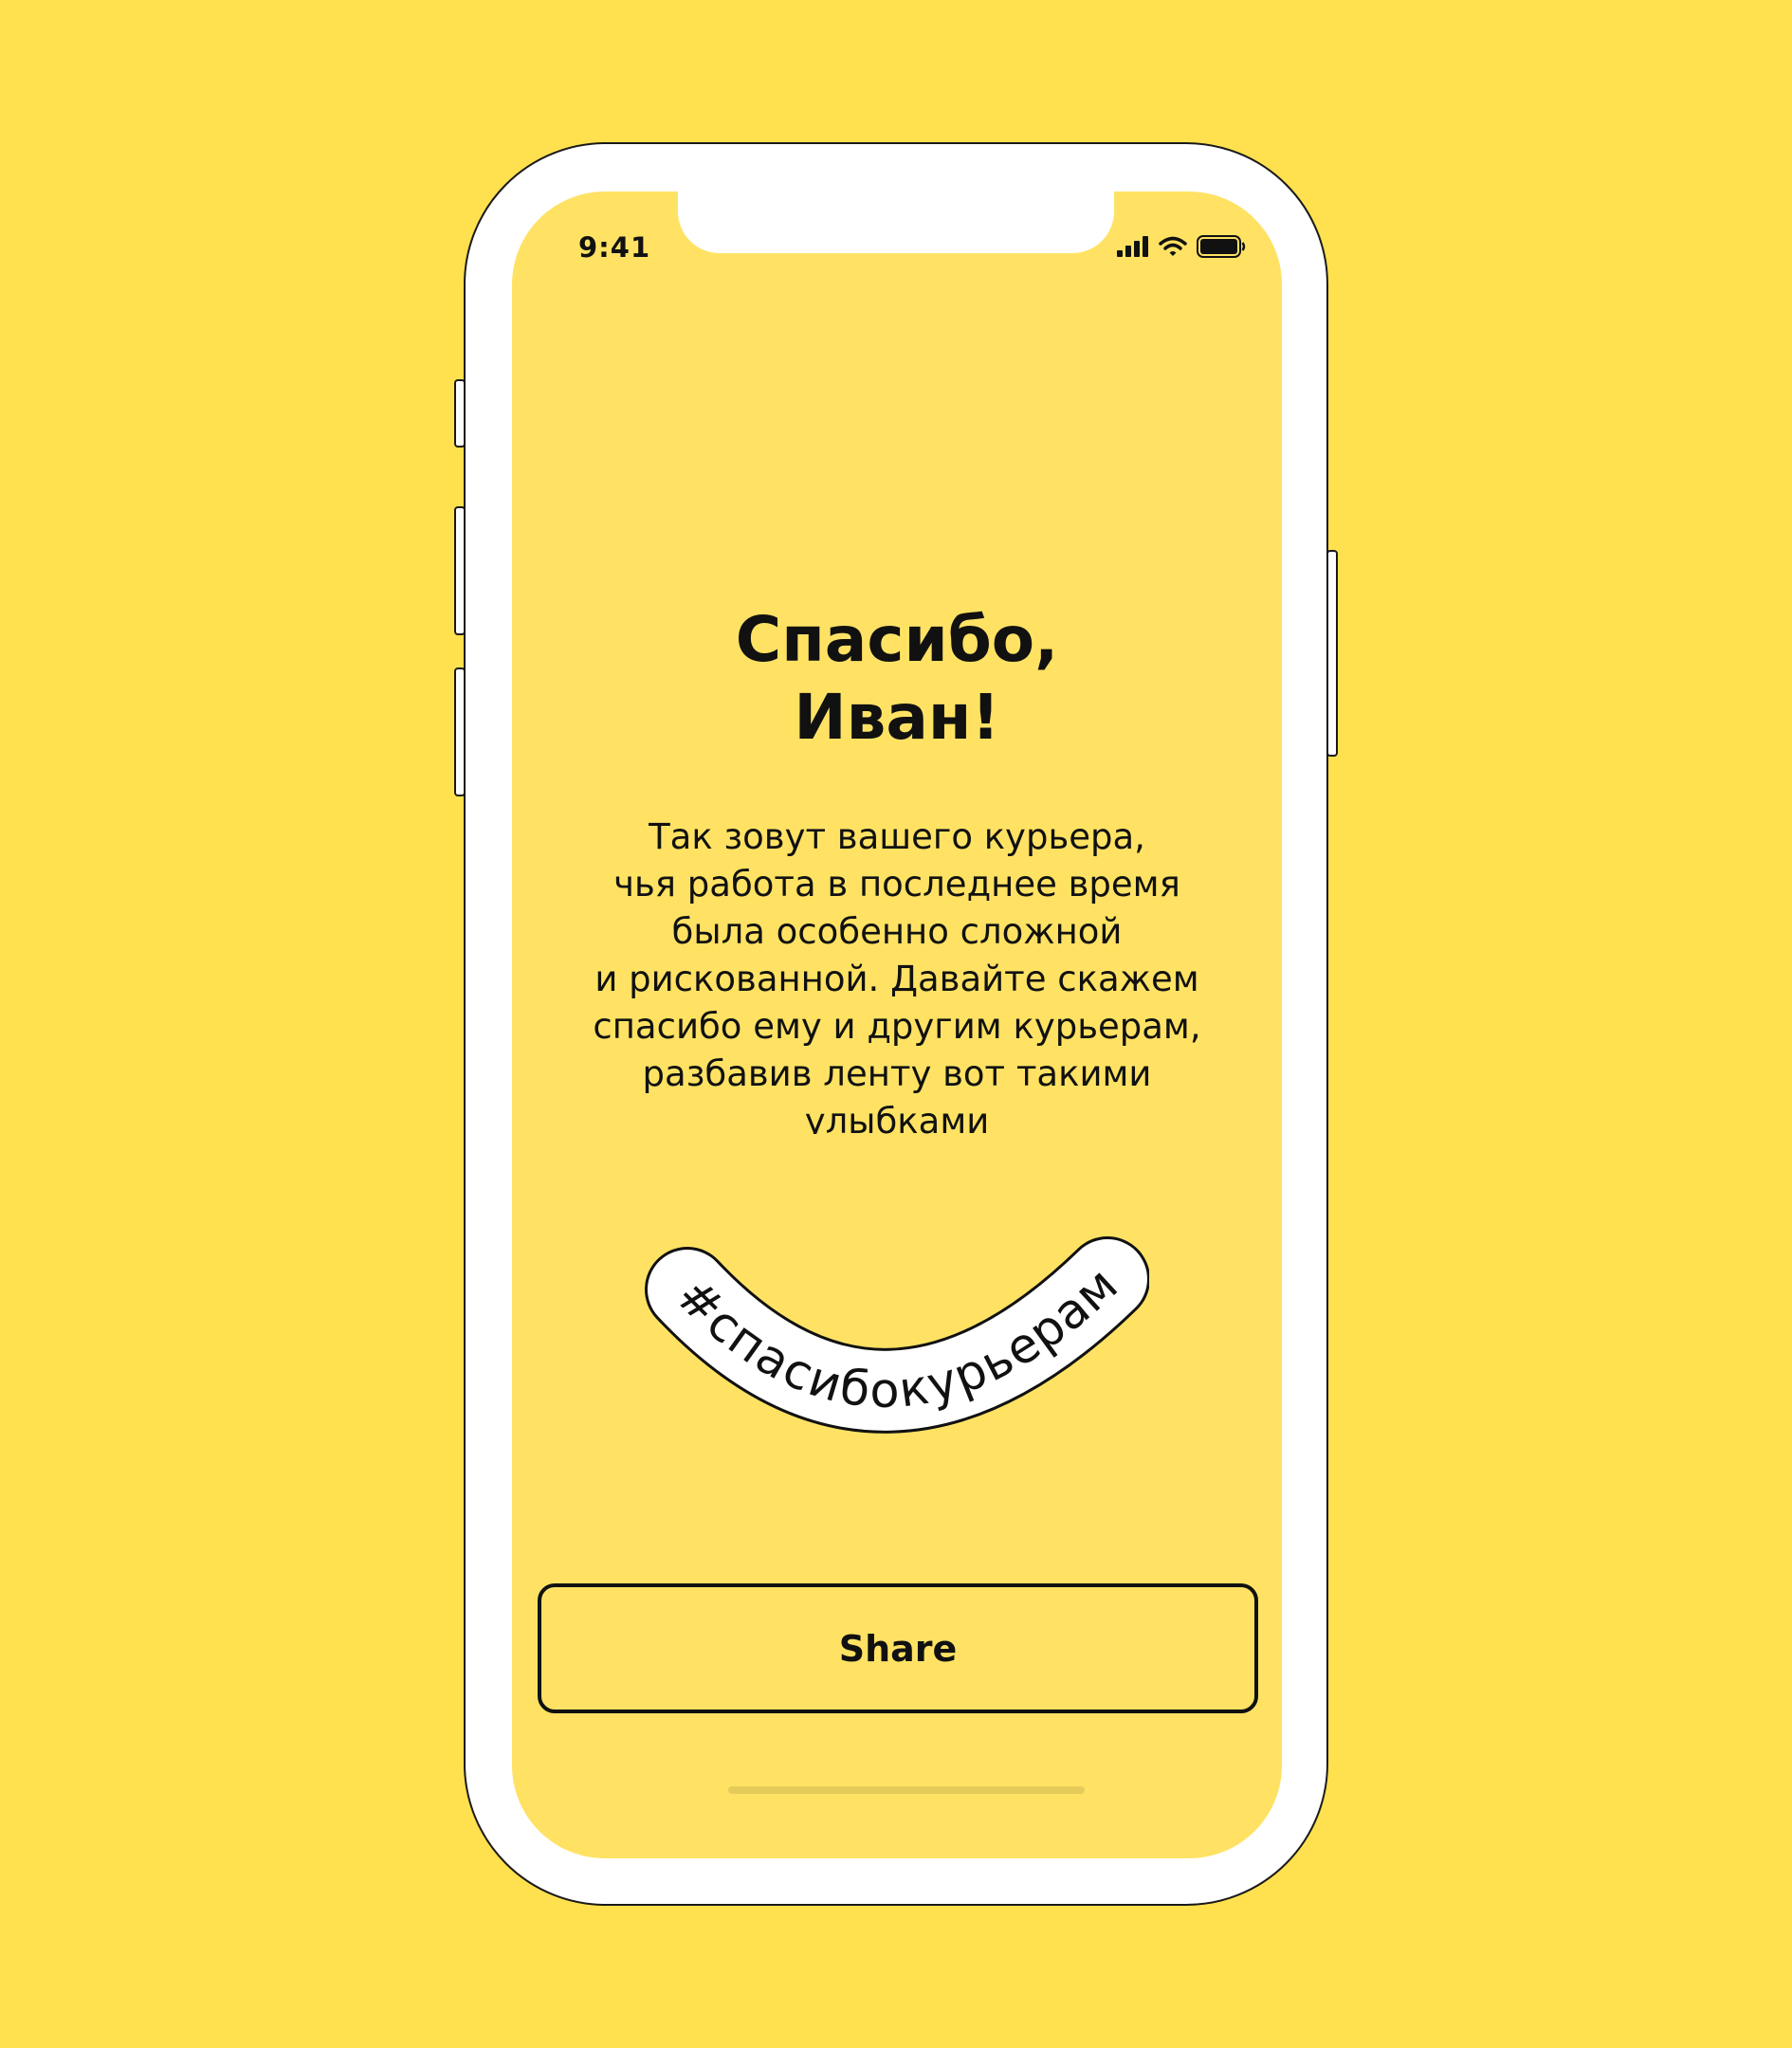 This screenshot has width=1792, height=2048. Describe the element at coordinates (1173, 248) in the screenshot. I see `wifi-icon` at that location.